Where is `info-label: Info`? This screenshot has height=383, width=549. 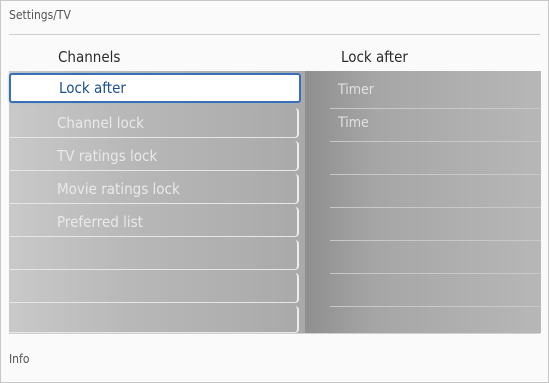 info-label: Info is located at coordinates (19, 359).